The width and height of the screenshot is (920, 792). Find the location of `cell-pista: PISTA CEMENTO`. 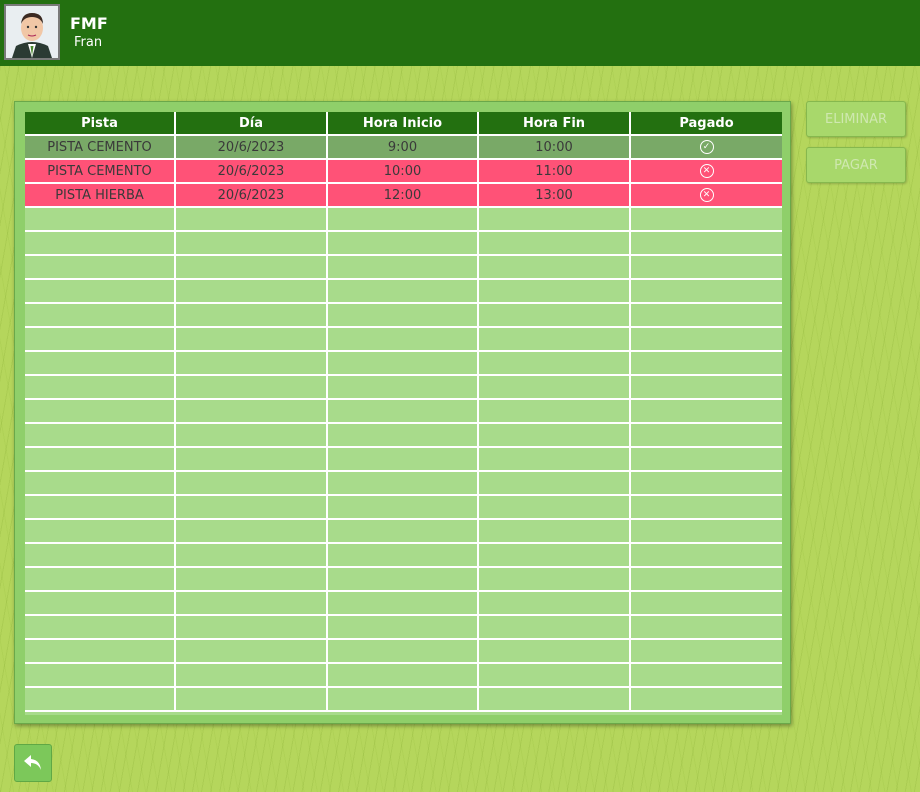

cell-pista: PISTA CEMENTO is located at coordinates (100, 148).